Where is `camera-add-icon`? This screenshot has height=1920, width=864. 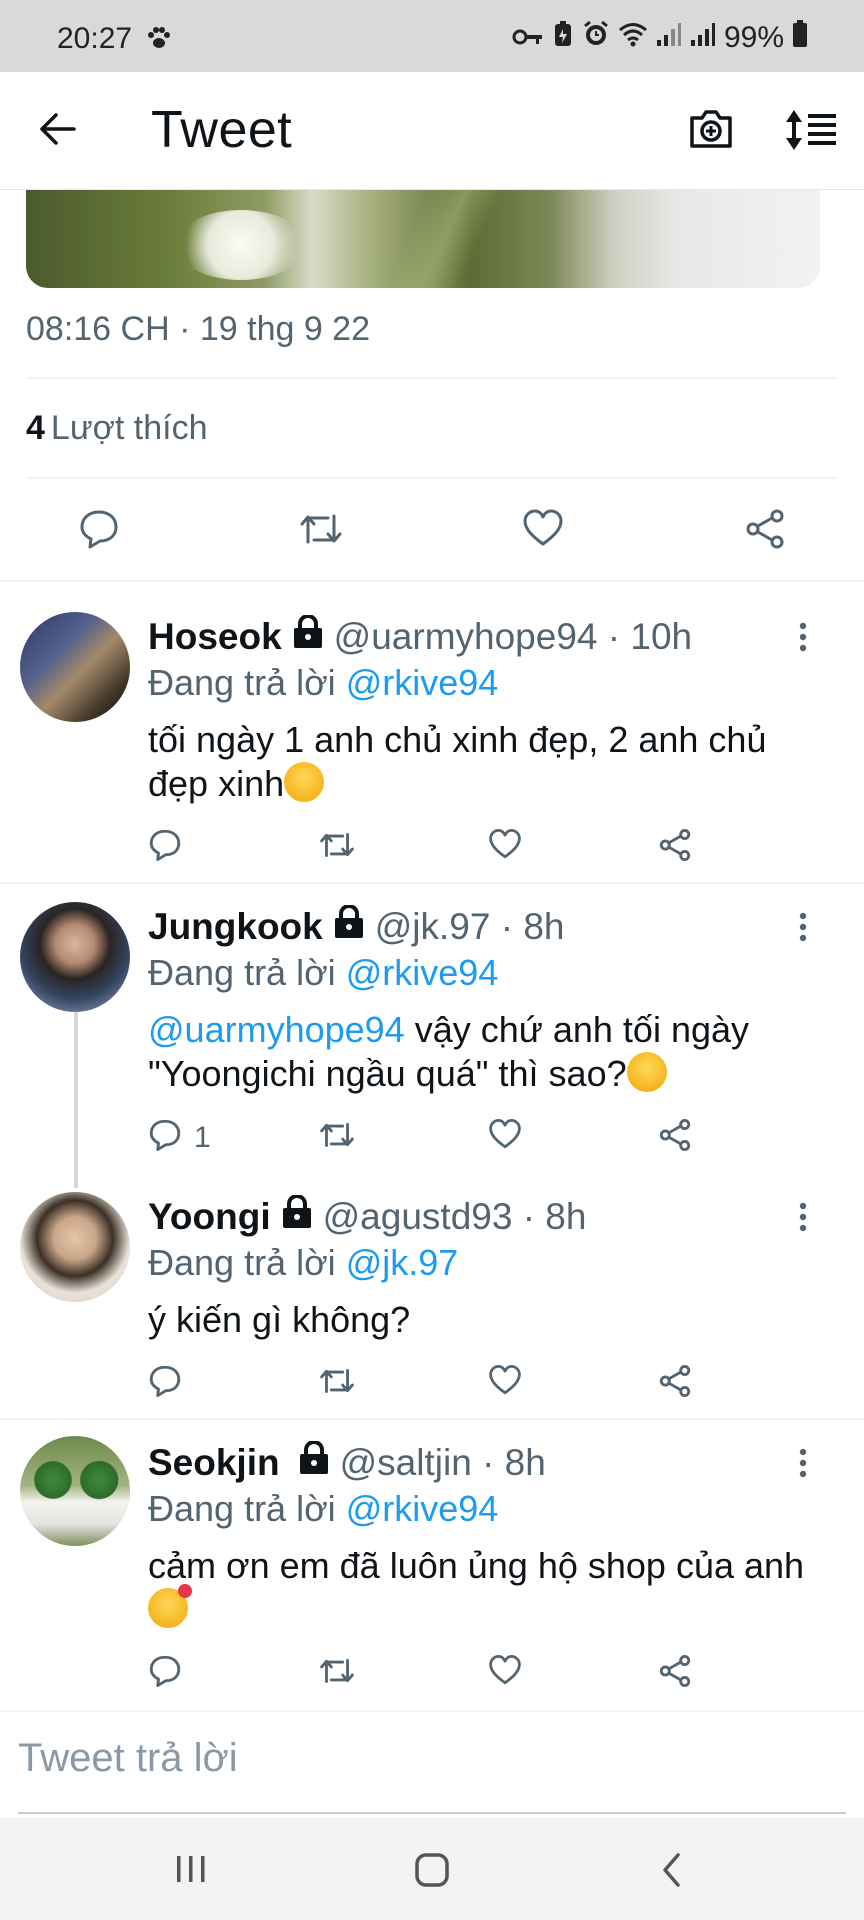
camera-add-icon is located at coordinates (711, 131).